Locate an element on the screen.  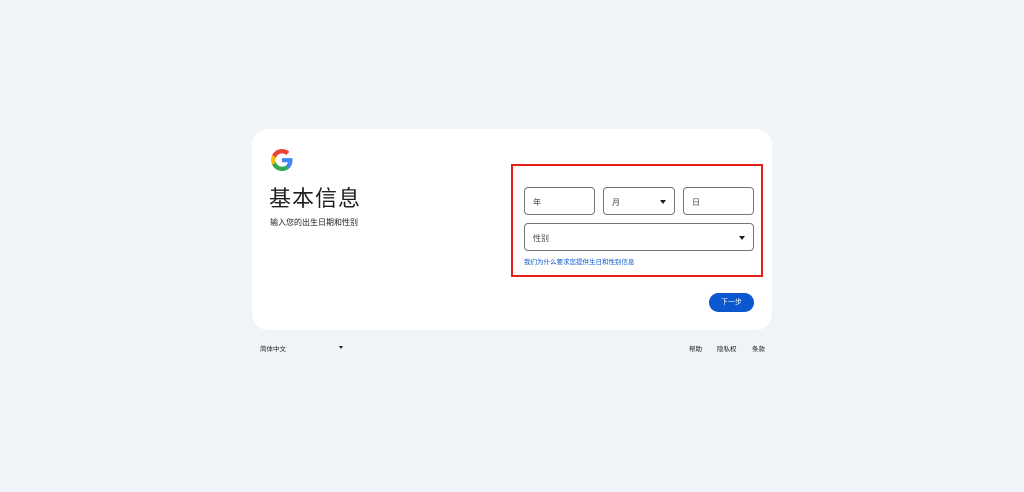
page-title: 基本信息 is located at coordinates (315, 199).